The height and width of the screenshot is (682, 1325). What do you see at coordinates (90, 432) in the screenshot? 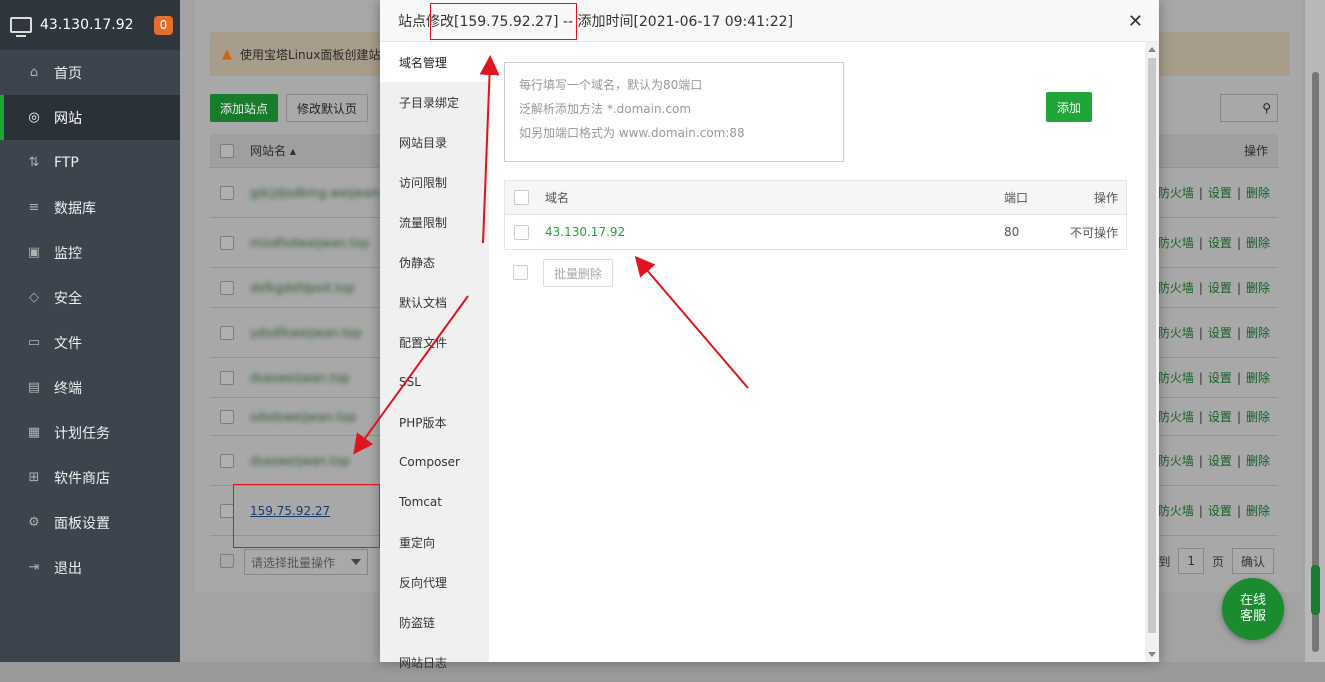
I see `nav-cron: ▦ 计划任务` at bounding box center [90, 432].